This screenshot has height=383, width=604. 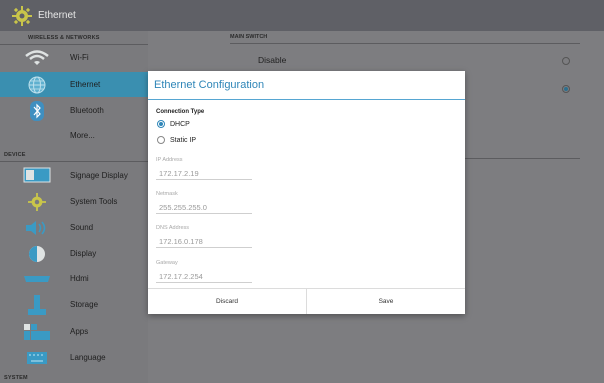 I want to click on wifi-icon, so click(x=37, y=58).